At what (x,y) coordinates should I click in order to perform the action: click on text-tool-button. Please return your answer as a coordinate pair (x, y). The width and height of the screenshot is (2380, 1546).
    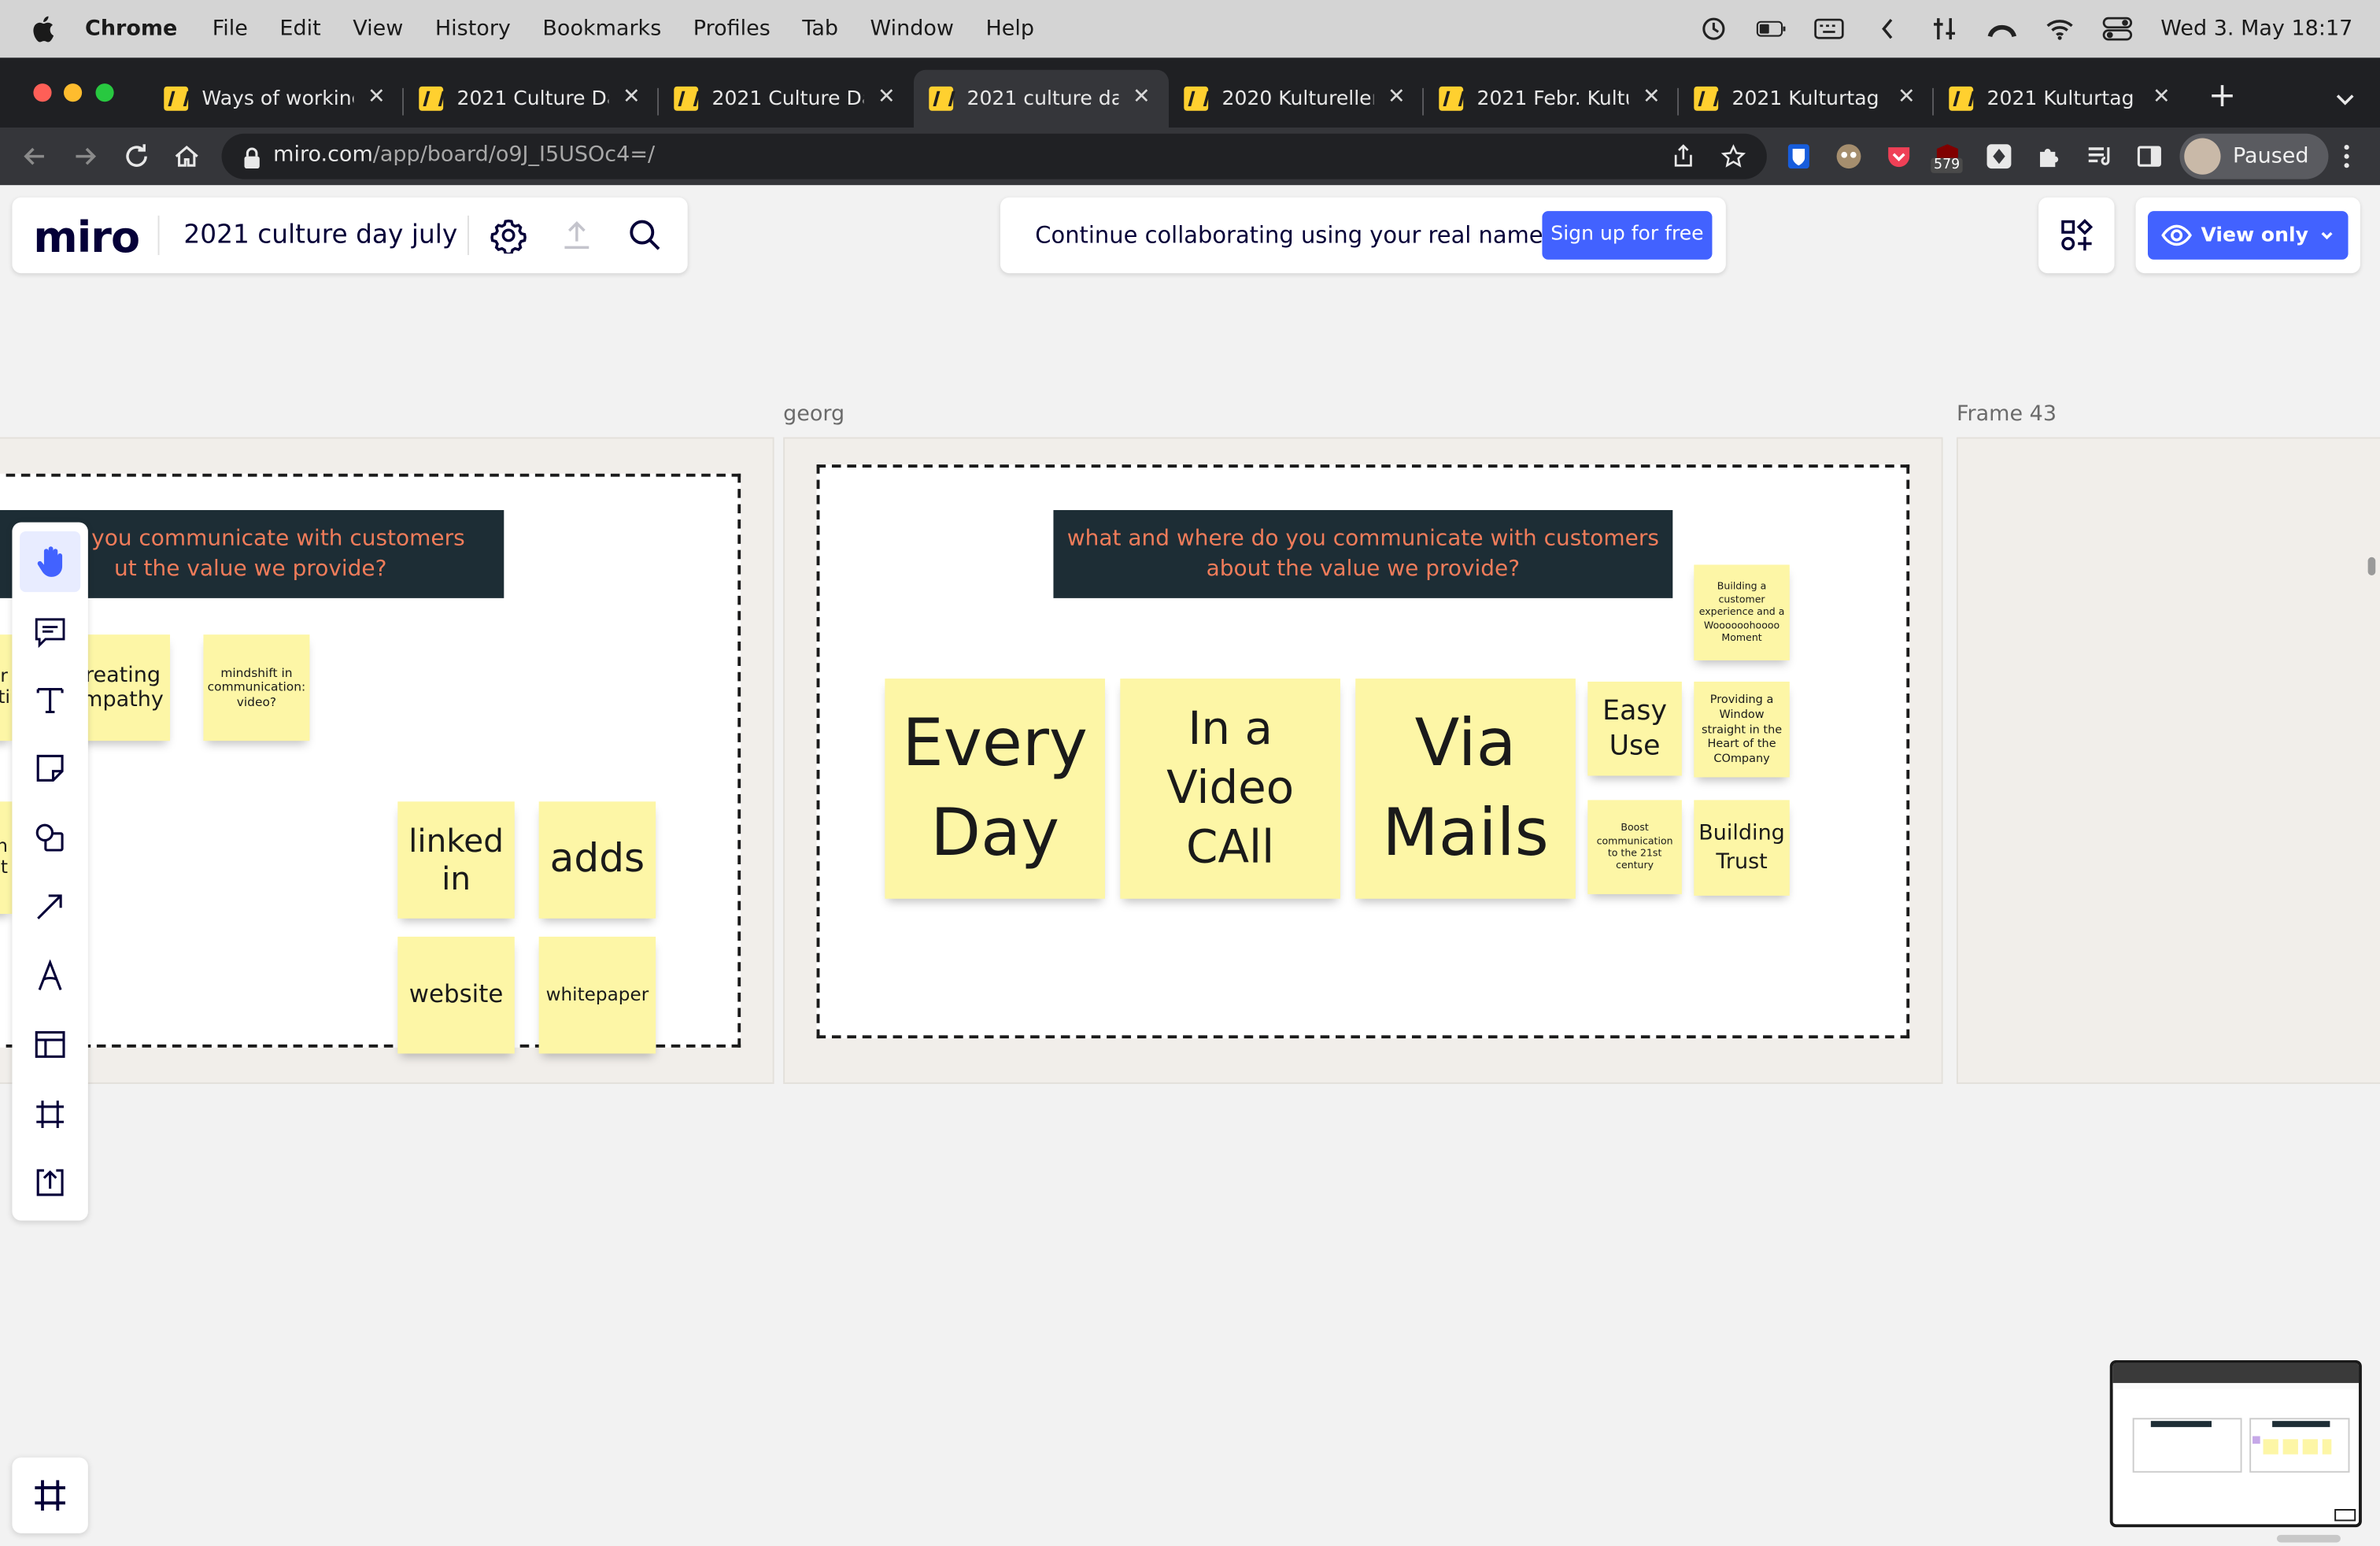
    Looking at the image, I should click on (50, 700).